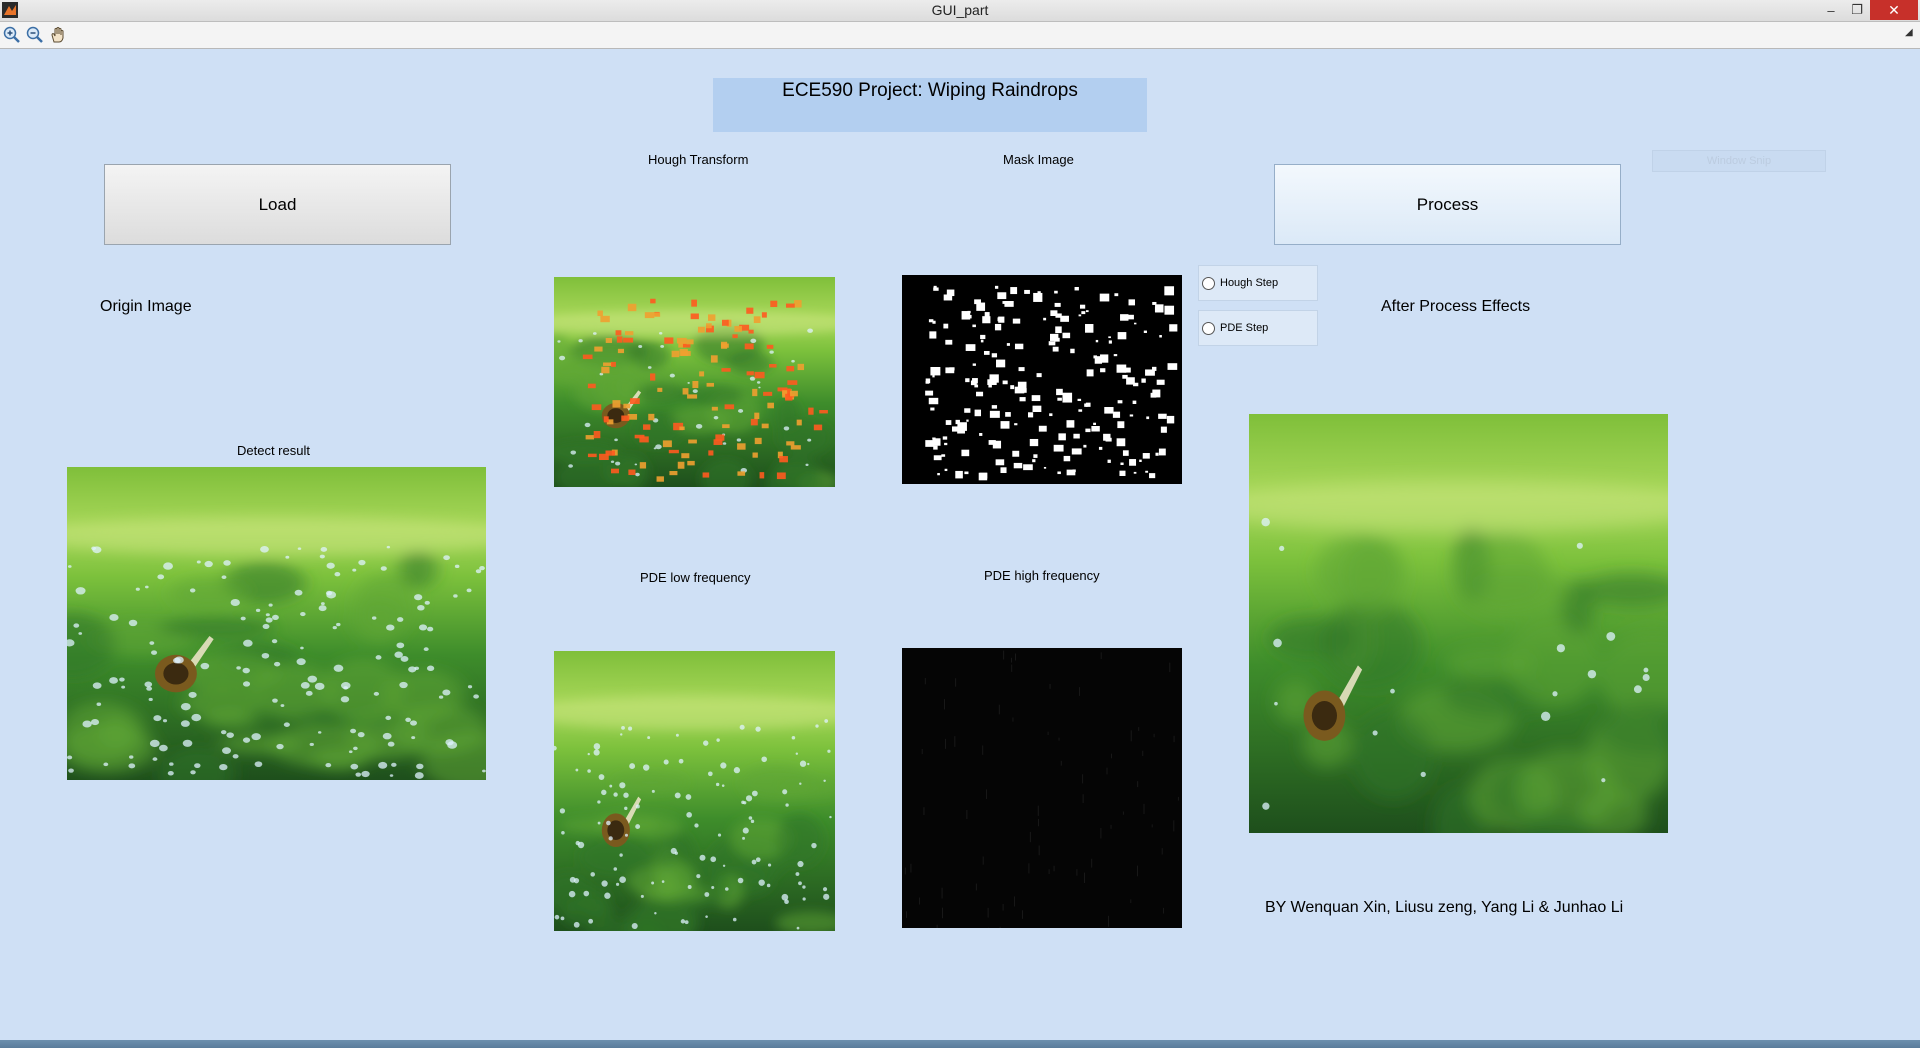 The width and height of the screenshot is (1920, 1048). What do you see at coordinates (1042, 379) in the screenshot?
I see `mask-image` at bounding box center [1042, 379].